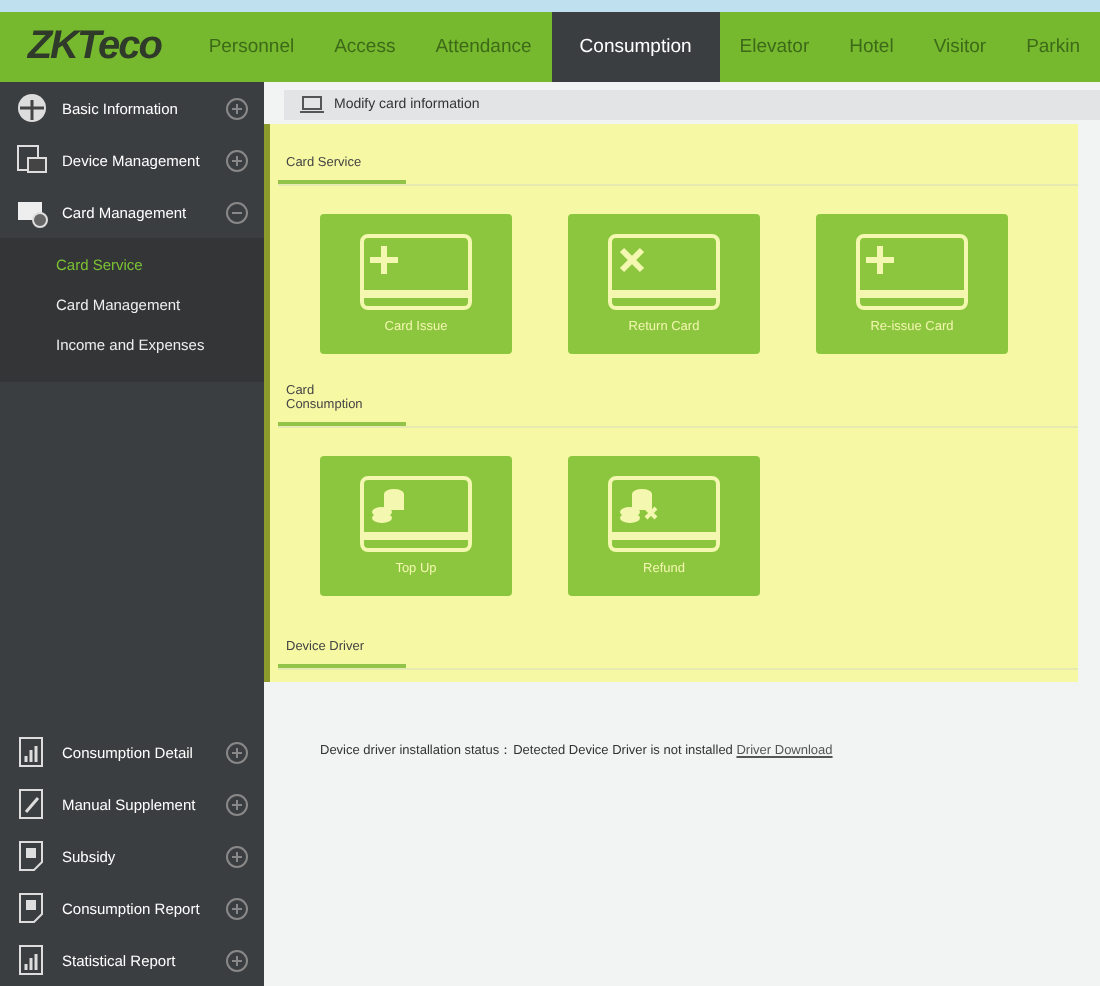 The height and width of the screenshot is (986, 1100). What do you see at coordinates (312, 105) in the screenshot?
I see `laptop-icon` at bounding box center [312, 105].